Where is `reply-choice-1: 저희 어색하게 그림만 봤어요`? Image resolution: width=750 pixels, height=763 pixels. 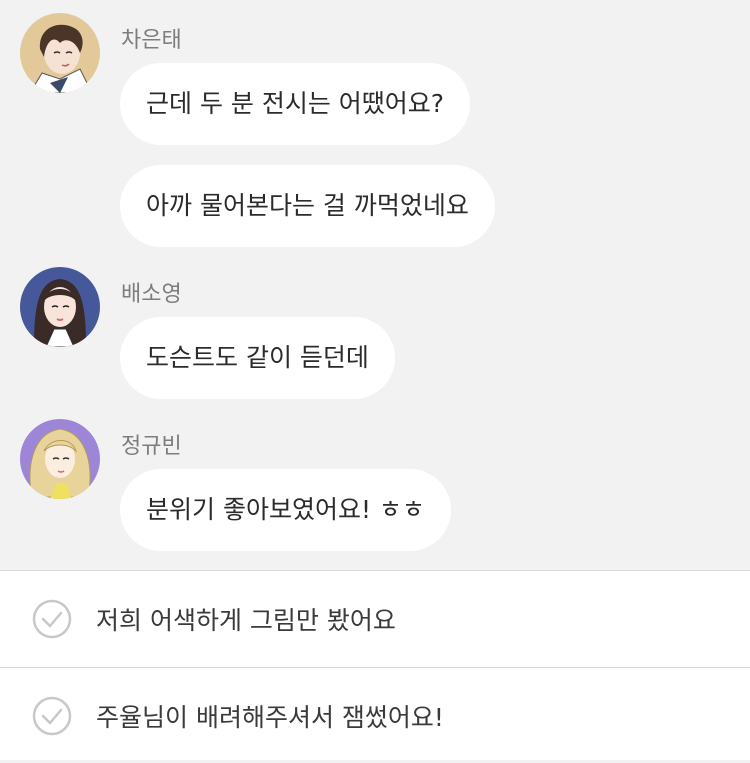
reply-choice-1: 저희 어색하게 그림만 봤어요 is located at coordinates (375, 619).